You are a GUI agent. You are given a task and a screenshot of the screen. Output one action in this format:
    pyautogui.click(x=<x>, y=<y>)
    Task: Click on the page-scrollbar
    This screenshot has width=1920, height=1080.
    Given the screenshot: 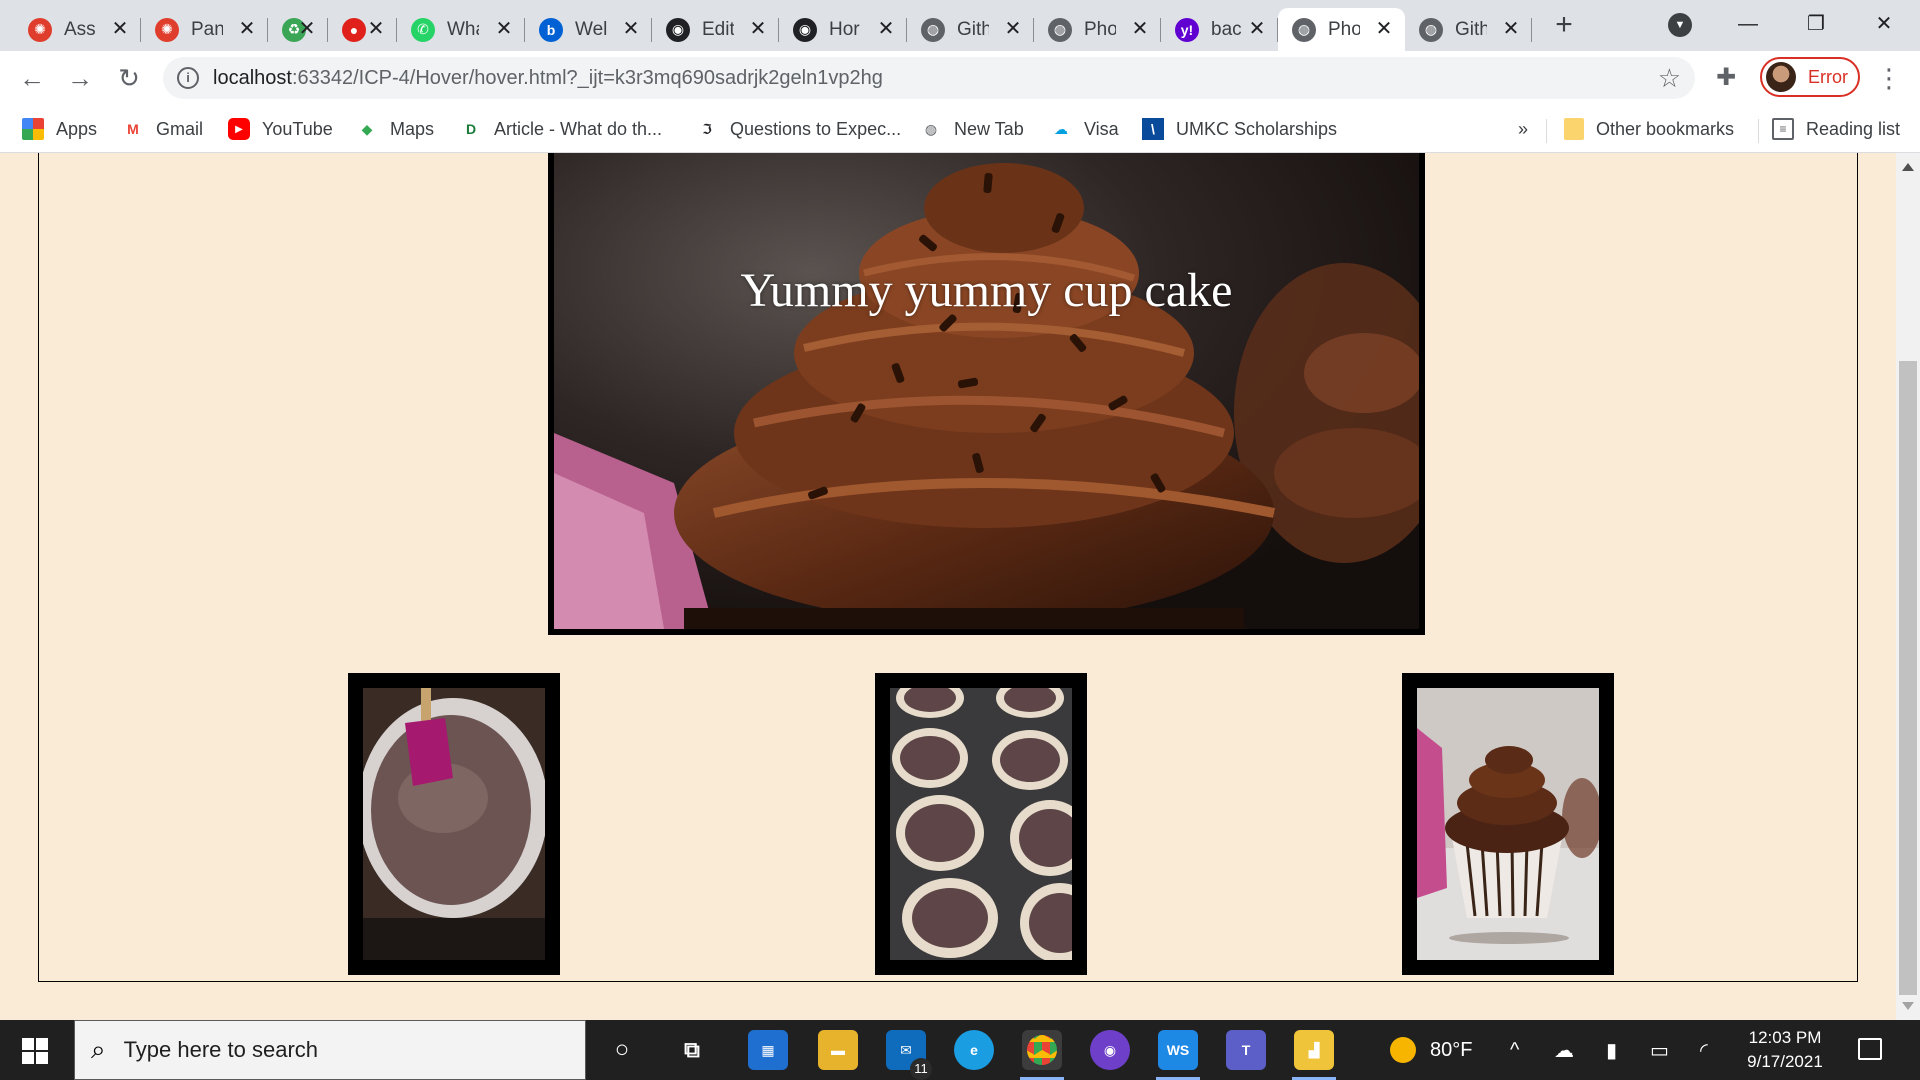 What is the action you would take?
    pyautogui.click(x=1908, y=586)
    